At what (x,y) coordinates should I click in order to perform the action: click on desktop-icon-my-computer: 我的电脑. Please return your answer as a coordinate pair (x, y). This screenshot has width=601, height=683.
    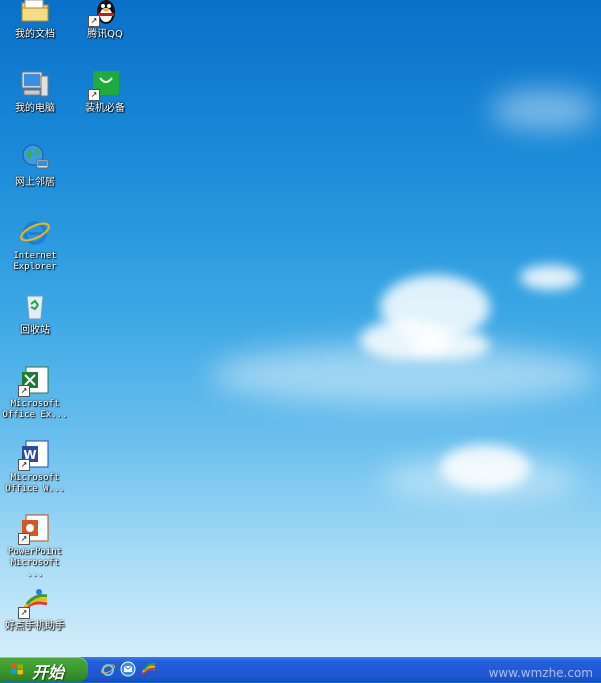
    Looking at the image, I should click on (35, 91).